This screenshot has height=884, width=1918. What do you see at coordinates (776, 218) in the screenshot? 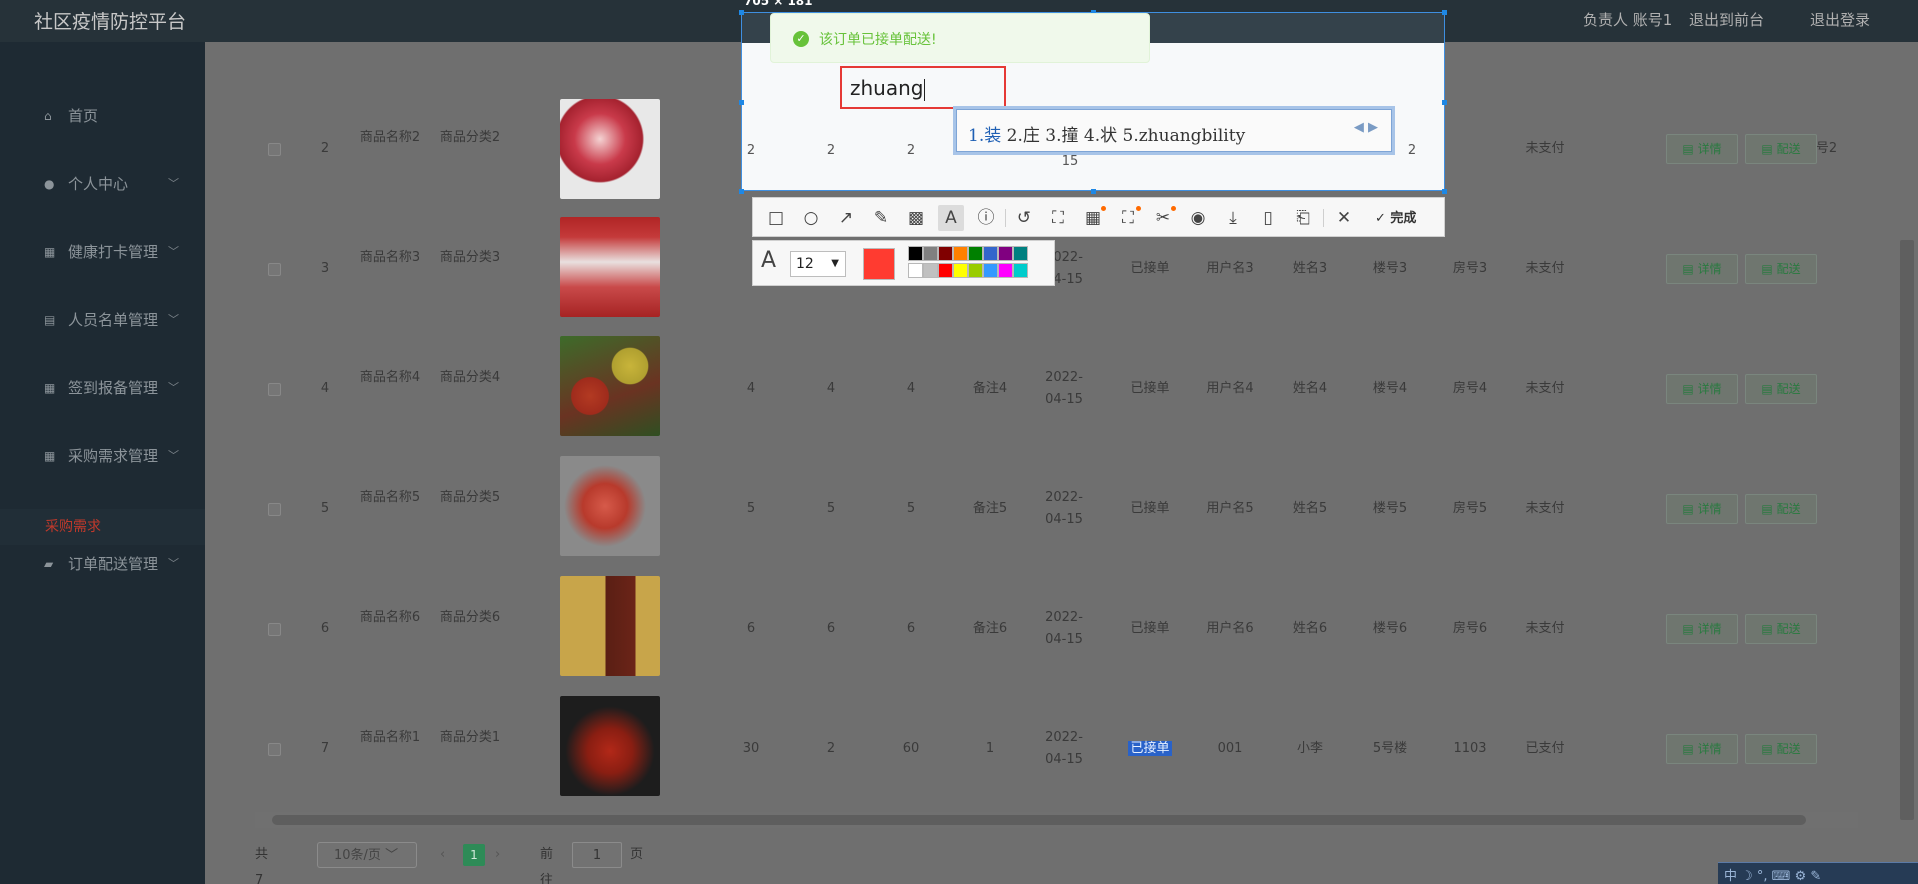
I see `rectangle-tool-icon: □` at bounding box center [776, 218].